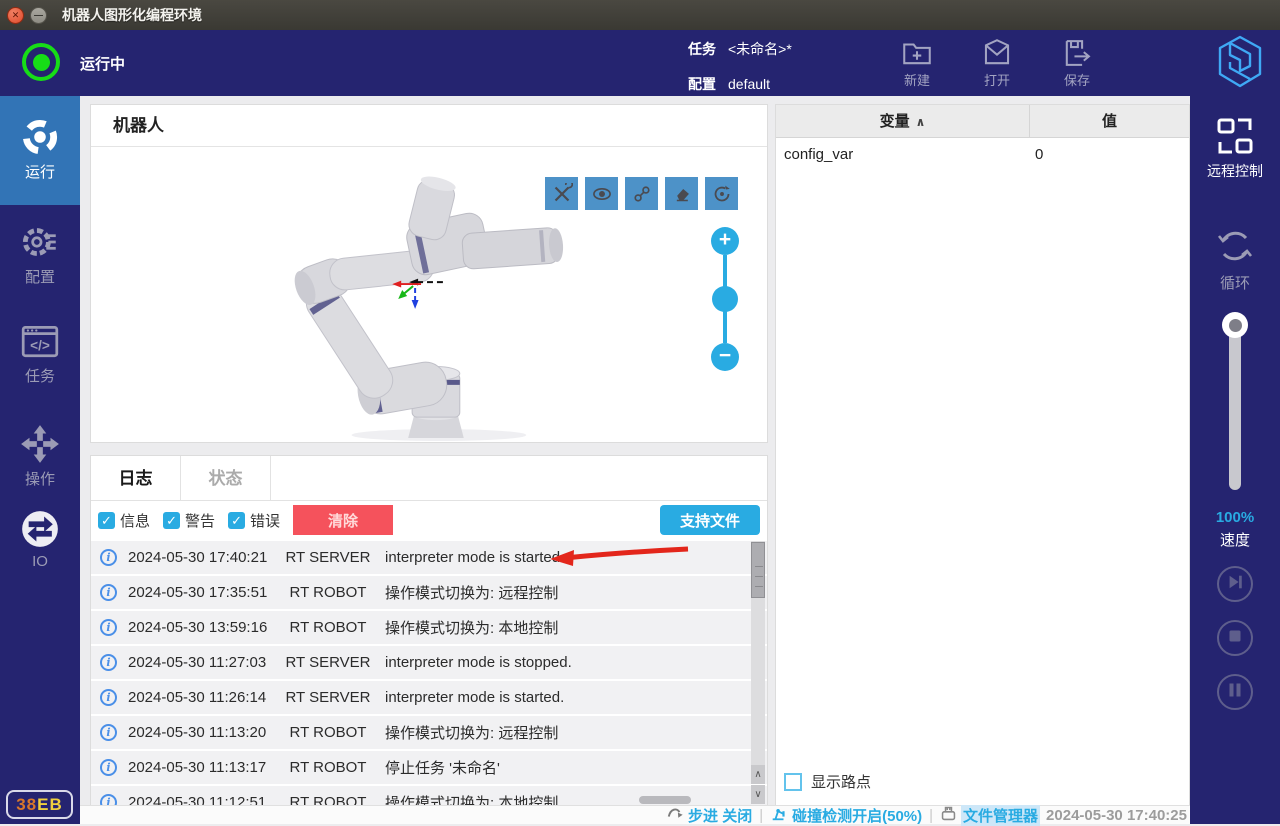  Describe the element at coordinates (39, 172) in the screenshot. I see `sidebar-item-label: 运行` at that location.